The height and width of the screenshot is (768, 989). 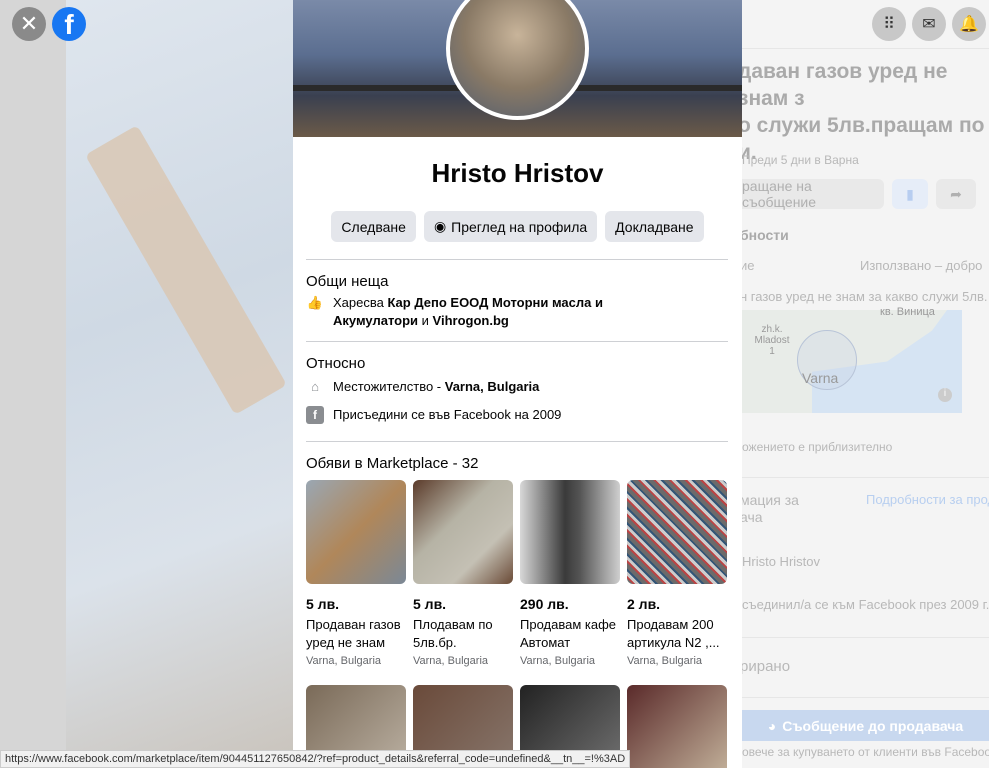 What do you see at coordinates (927, 499) in the screenshot?
I see `seller-details-link: Подробности за прод` at bounding box center [927, 499].